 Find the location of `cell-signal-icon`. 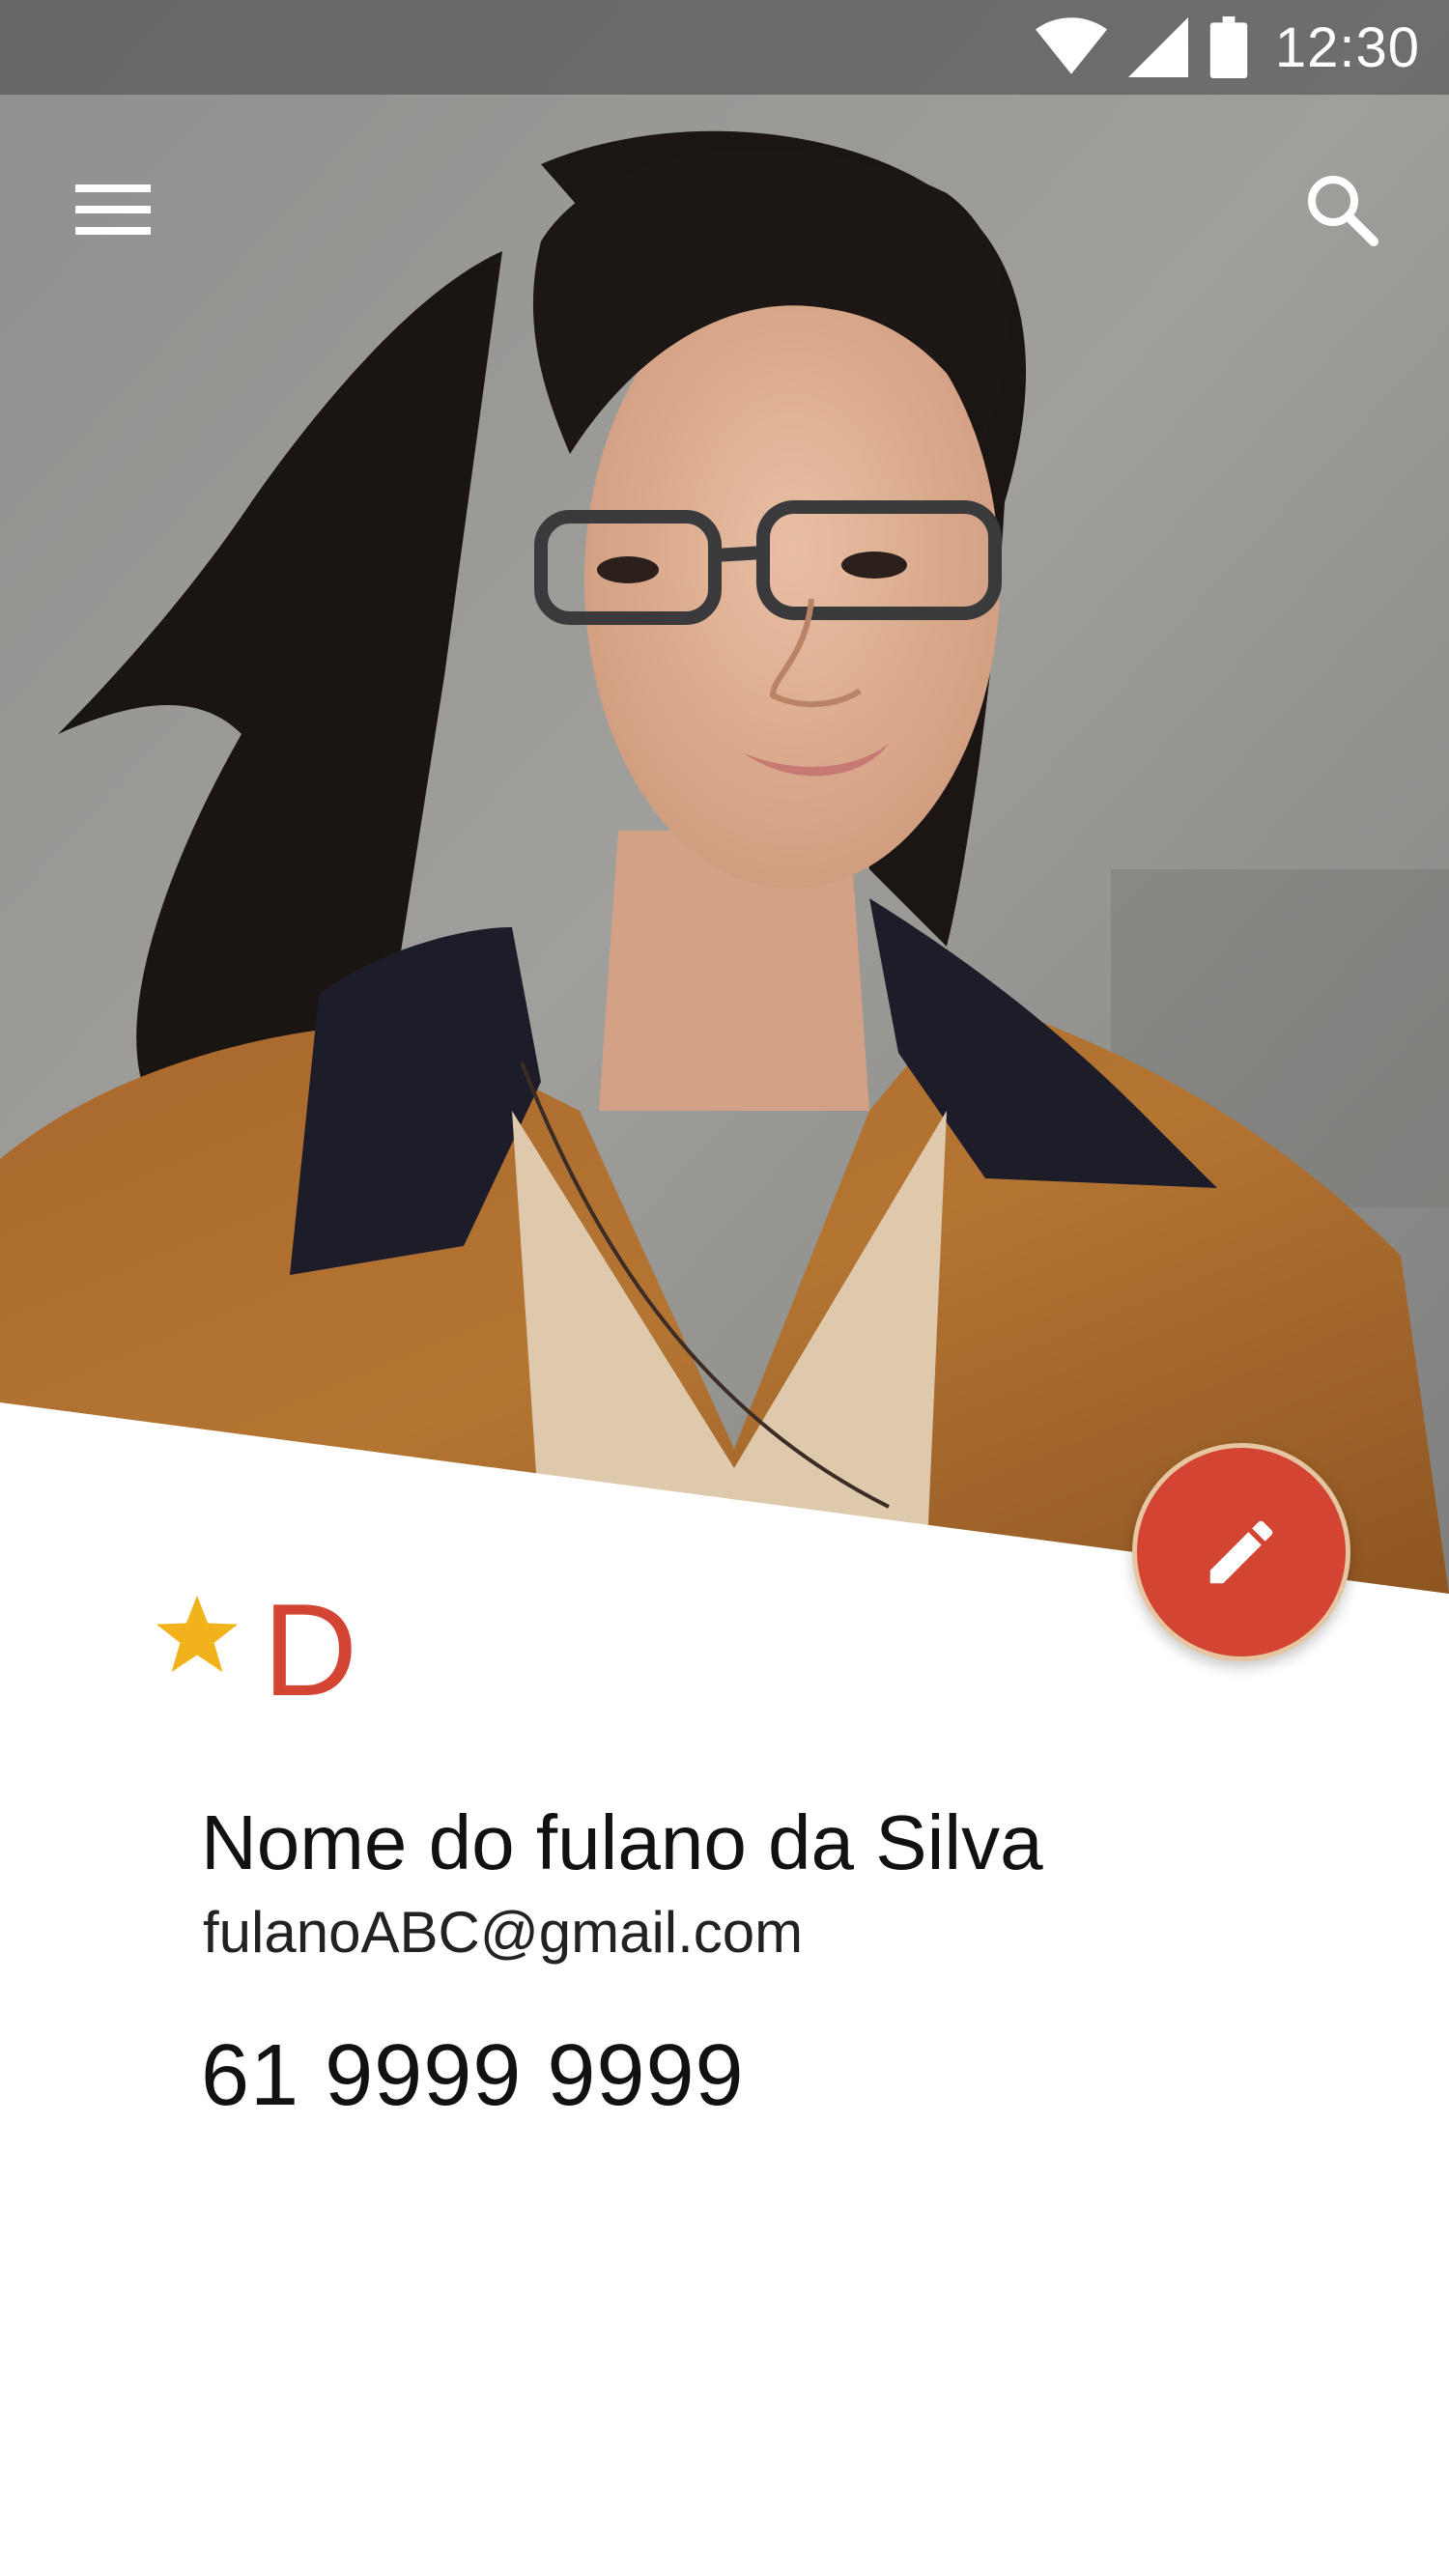

cell-signal-icon is located at coordinates (1157, 47).